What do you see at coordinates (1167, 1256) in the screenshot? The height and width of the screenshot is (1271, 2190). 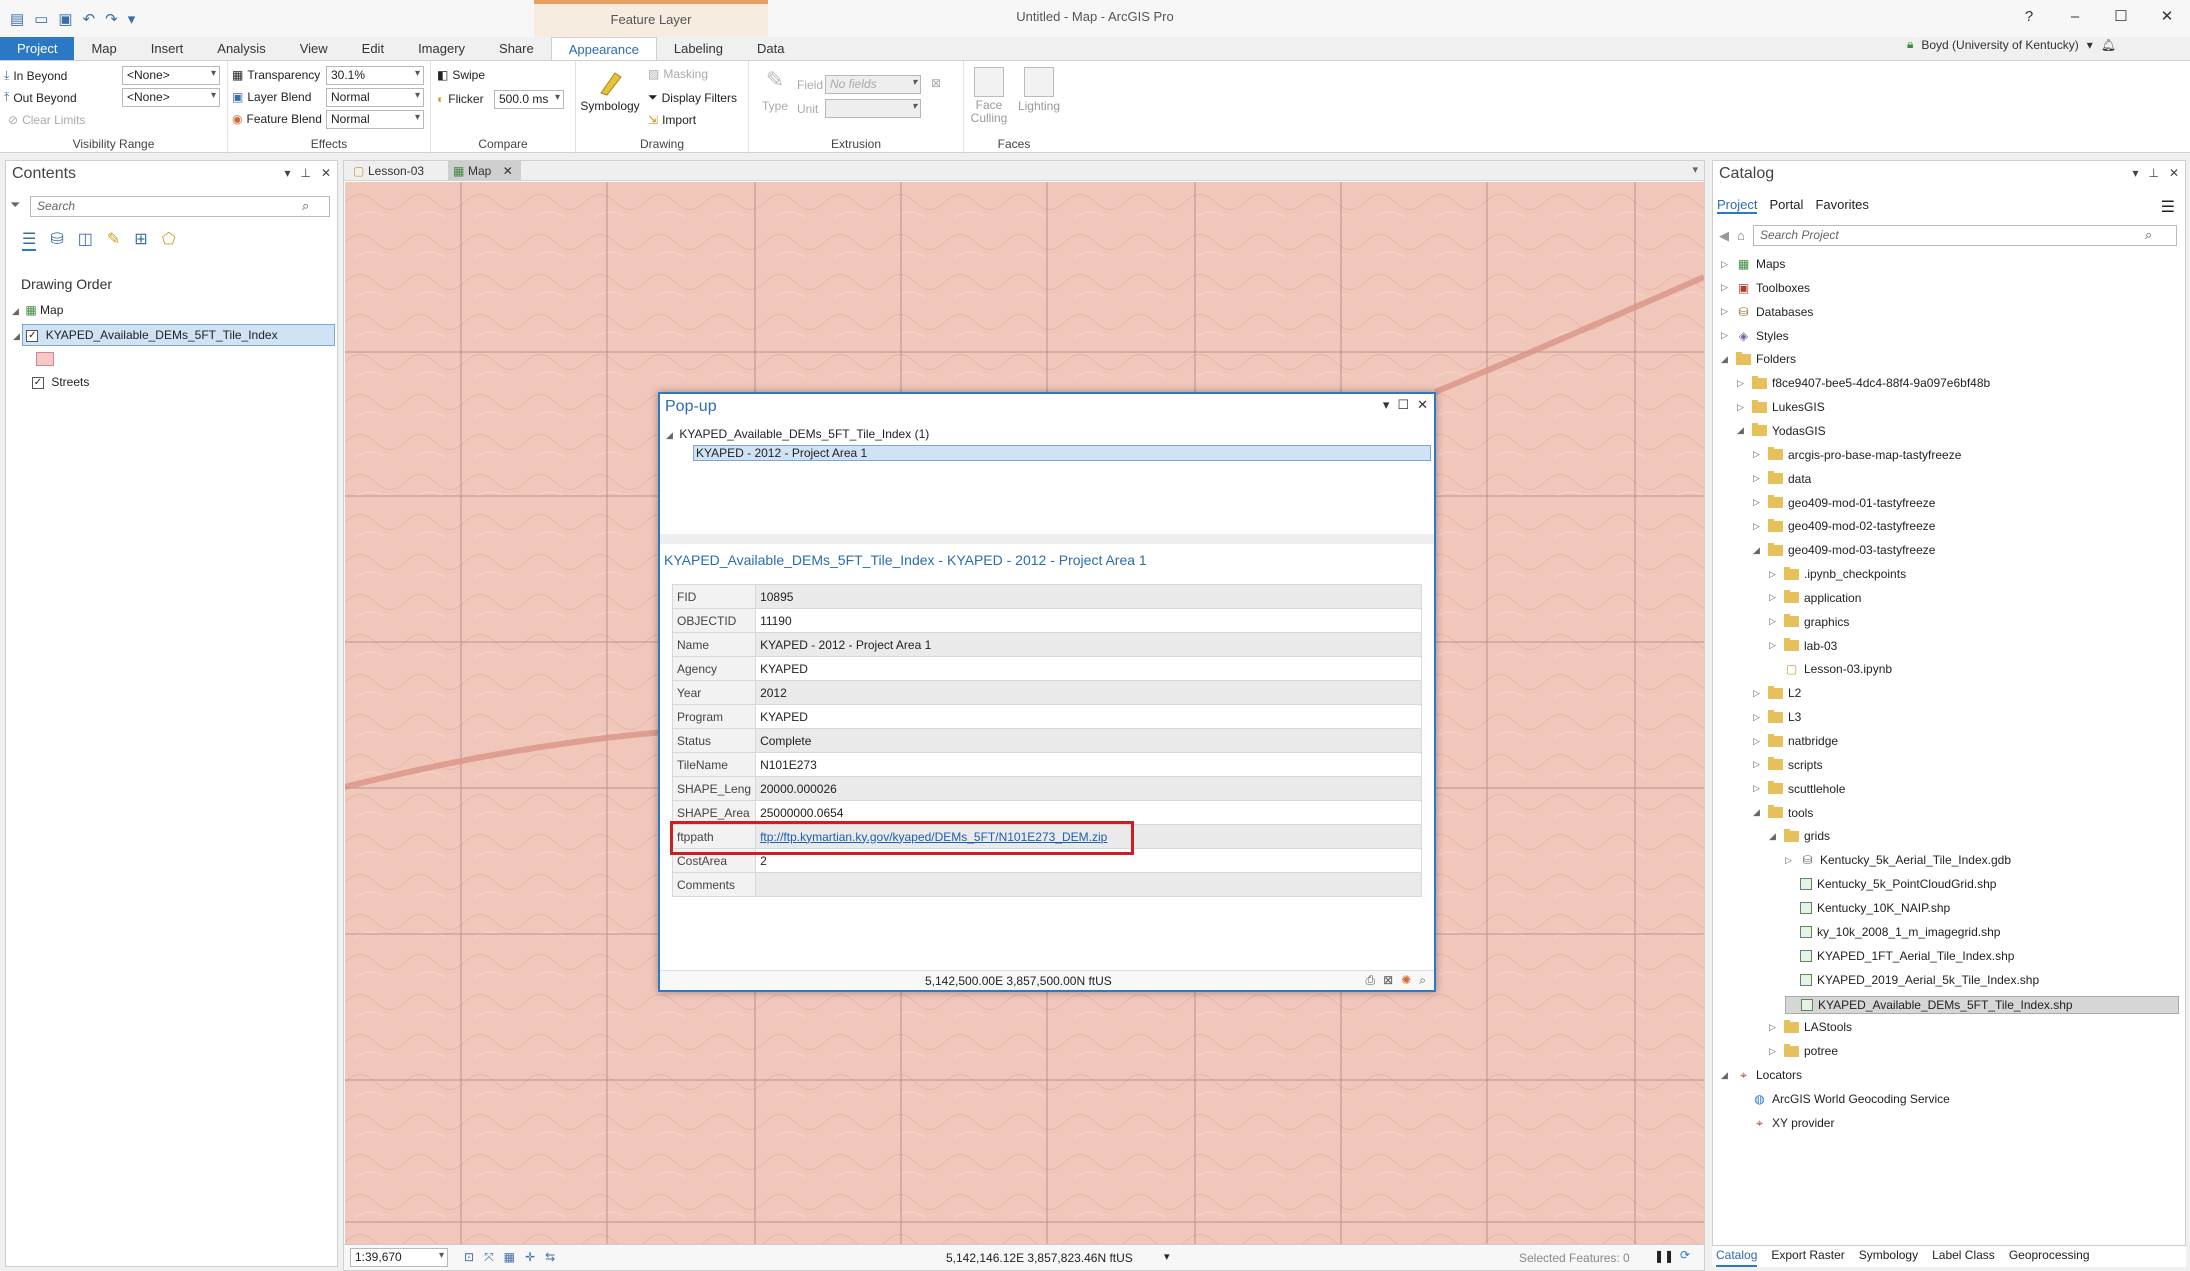 I see `coords-dropdown-icon: ▾` at bounding box center [1167, 1256].